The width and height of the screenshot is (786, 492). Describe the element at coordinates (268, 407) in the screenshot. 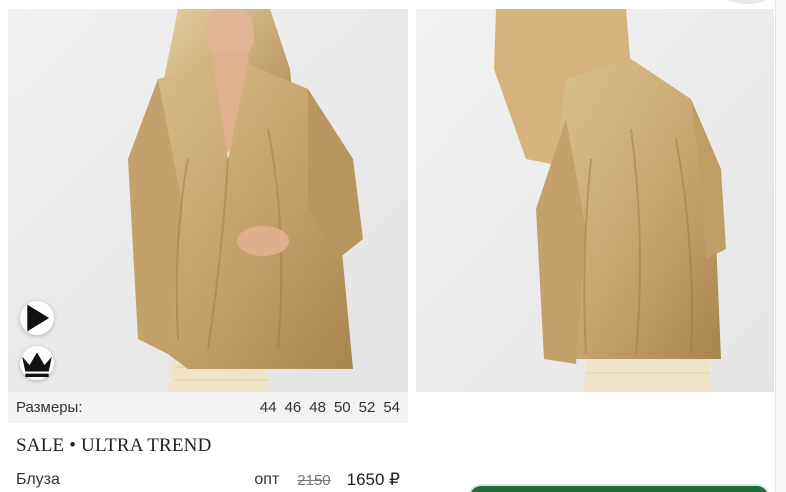

I see `size-option-44: 44` at that location.